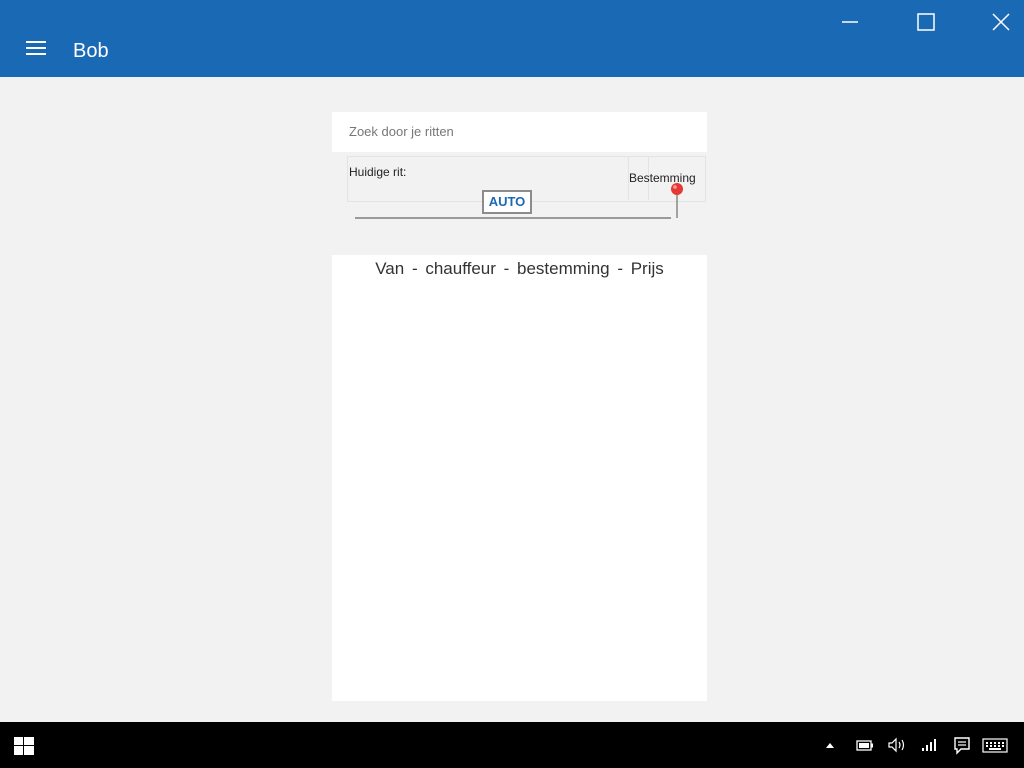 The width and height of the screenshot is (1024, 768). I want to click on volume-icon, so click(897, 745).